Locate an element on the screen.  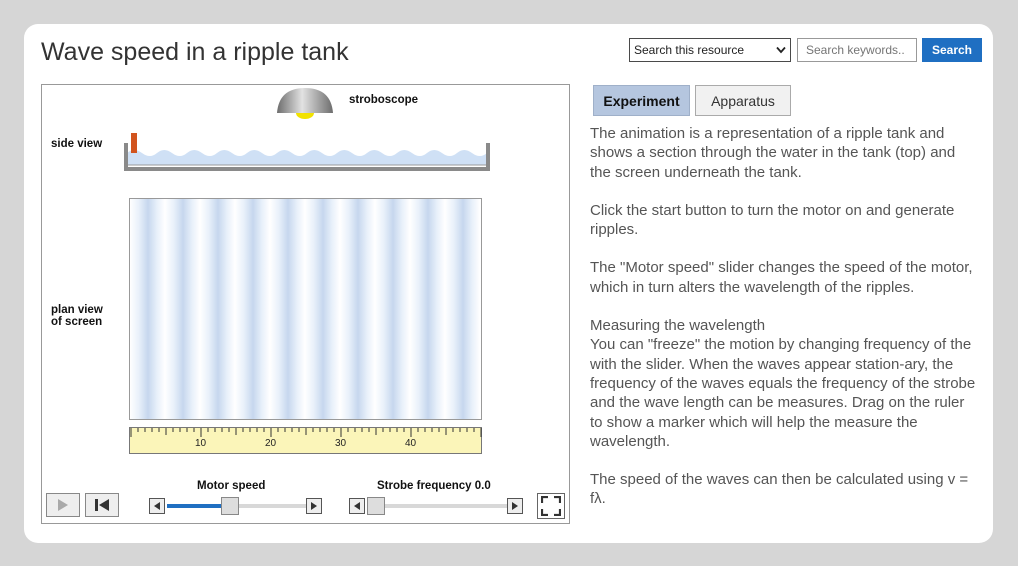
skip-to-start-icon is located at coordinates (102, 505).